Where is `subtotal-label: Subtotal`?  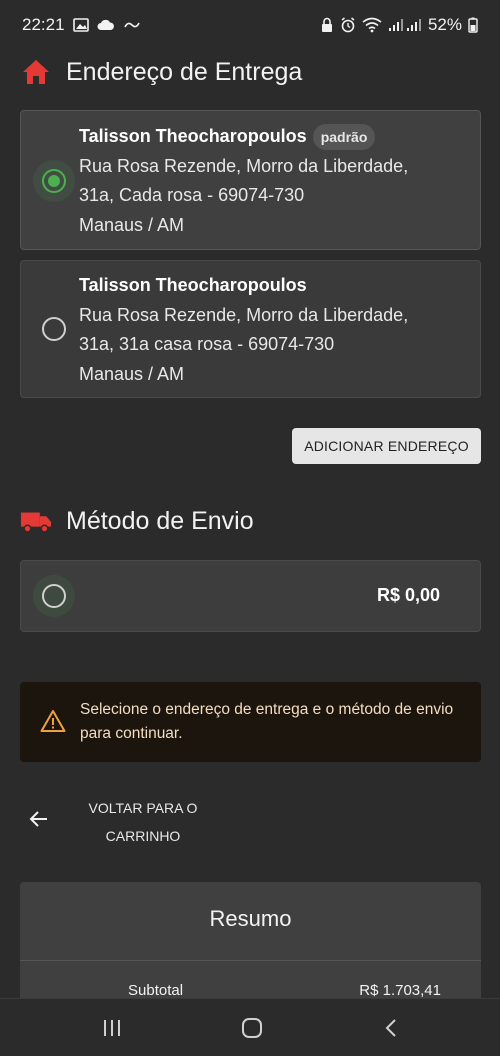
subtotal-label: Subtotal is located at coordinates (156, 990).